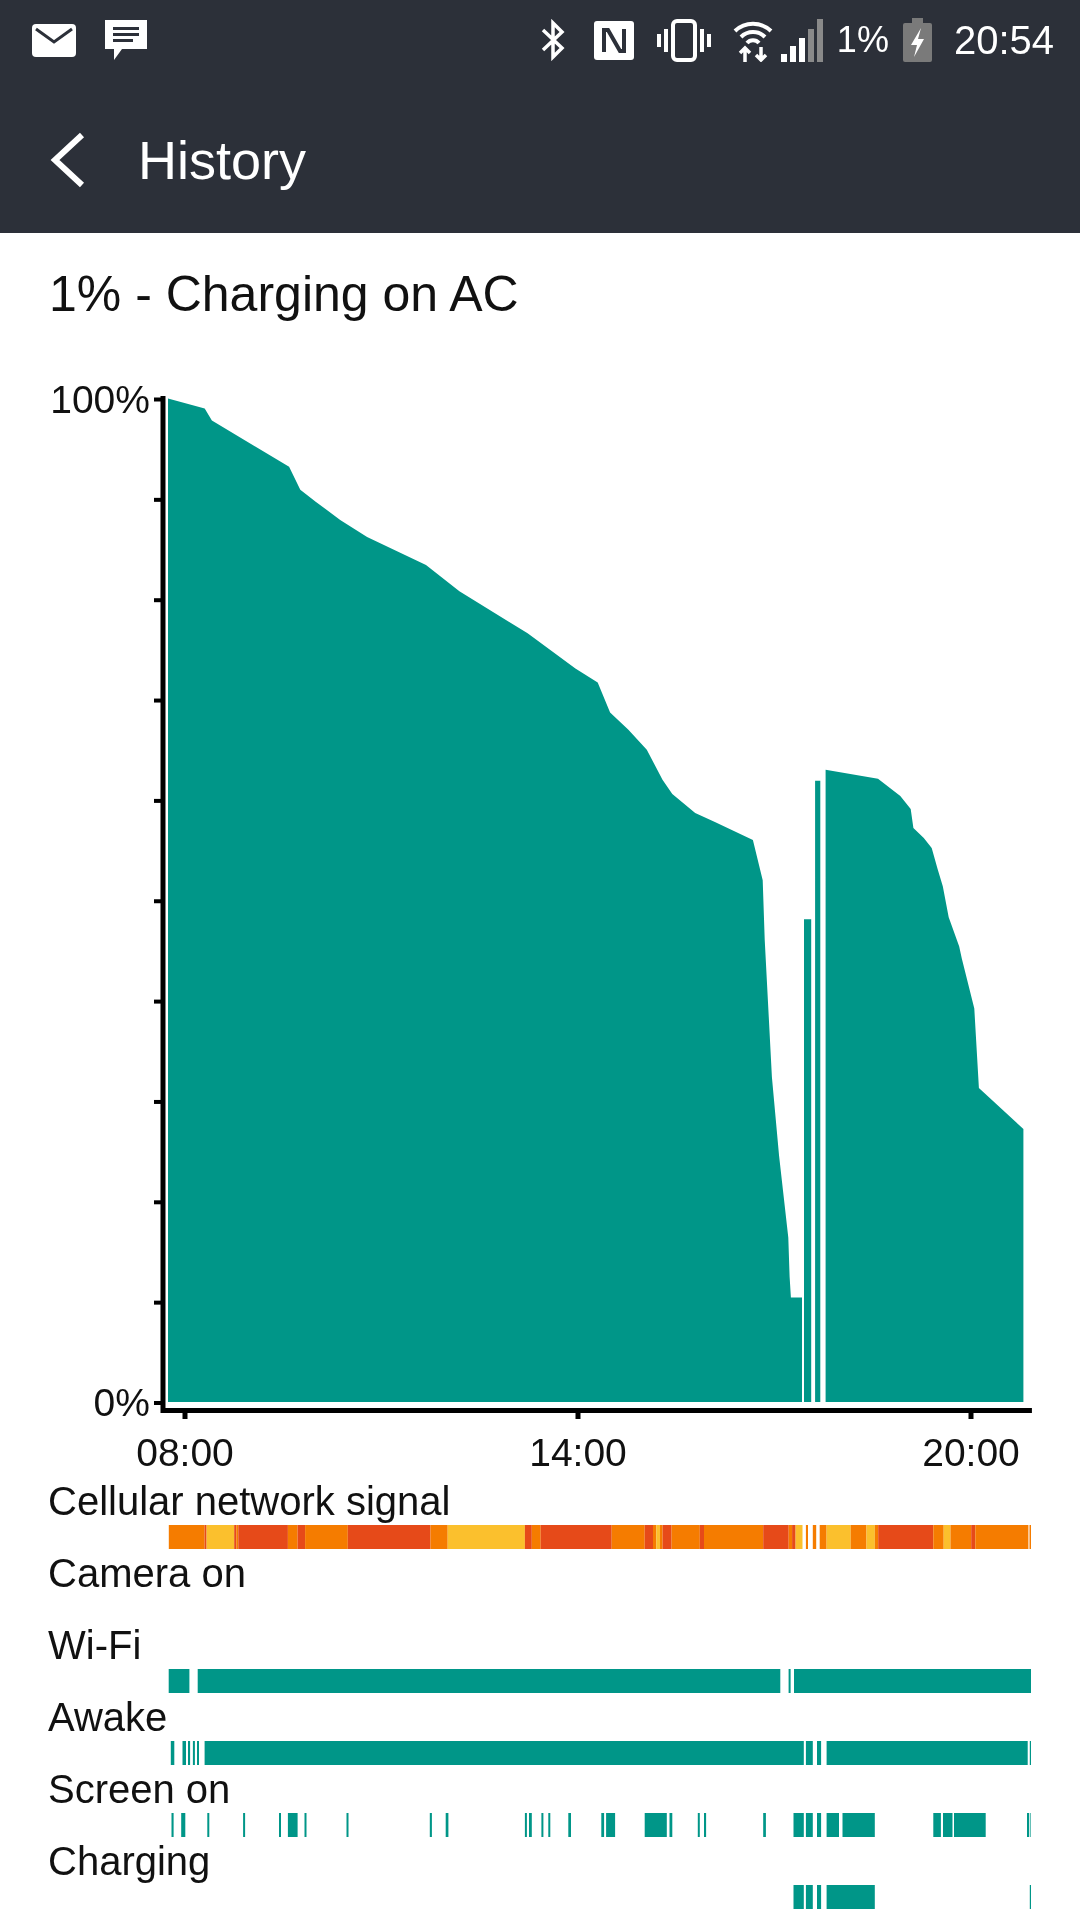 The image size is (1080, 1920). What do you see at coordinates (139, 1789) in the screenshot?
I see `timeline-label: Screen on` at bounding box center [139, 1789].